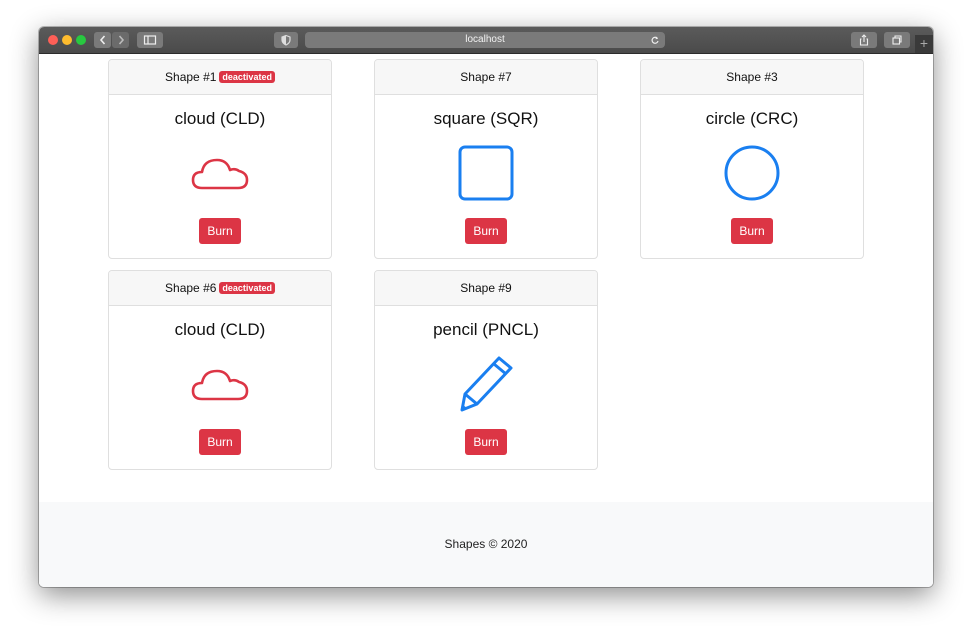  What do you see at coordinates (752, 173) in the screenshot?
I see `circle-icon` at bounding box center [752, 173].